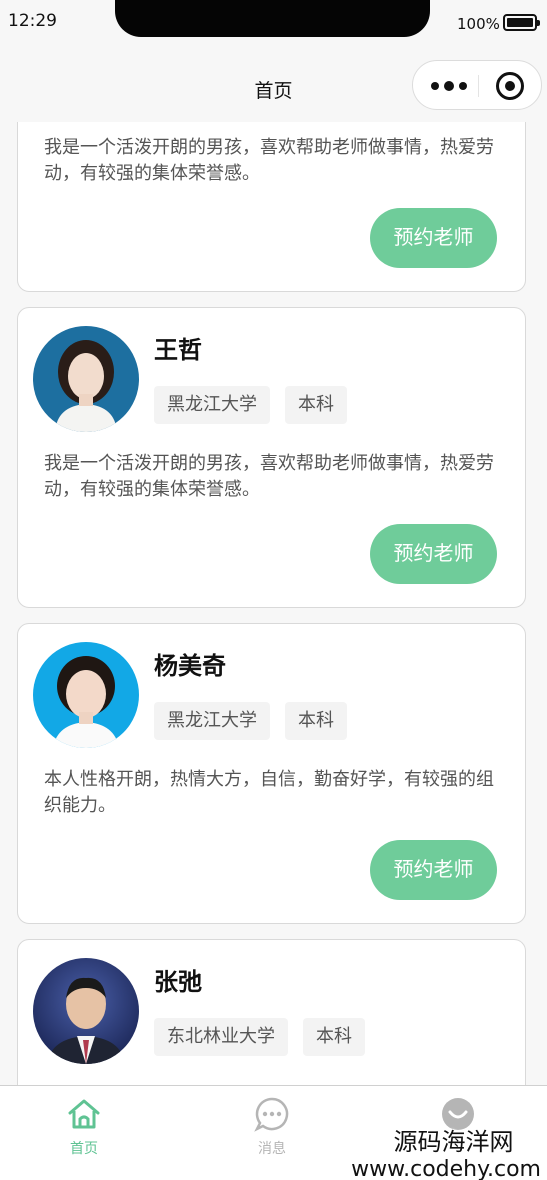  I want to click on capsule-divider, so click(478, 86).